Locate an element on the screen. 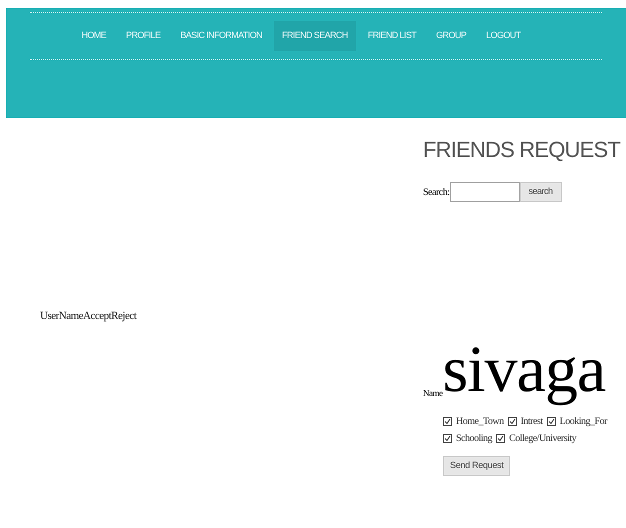  nav-link: FRIEND LIST is located at coordinates (392, 35).